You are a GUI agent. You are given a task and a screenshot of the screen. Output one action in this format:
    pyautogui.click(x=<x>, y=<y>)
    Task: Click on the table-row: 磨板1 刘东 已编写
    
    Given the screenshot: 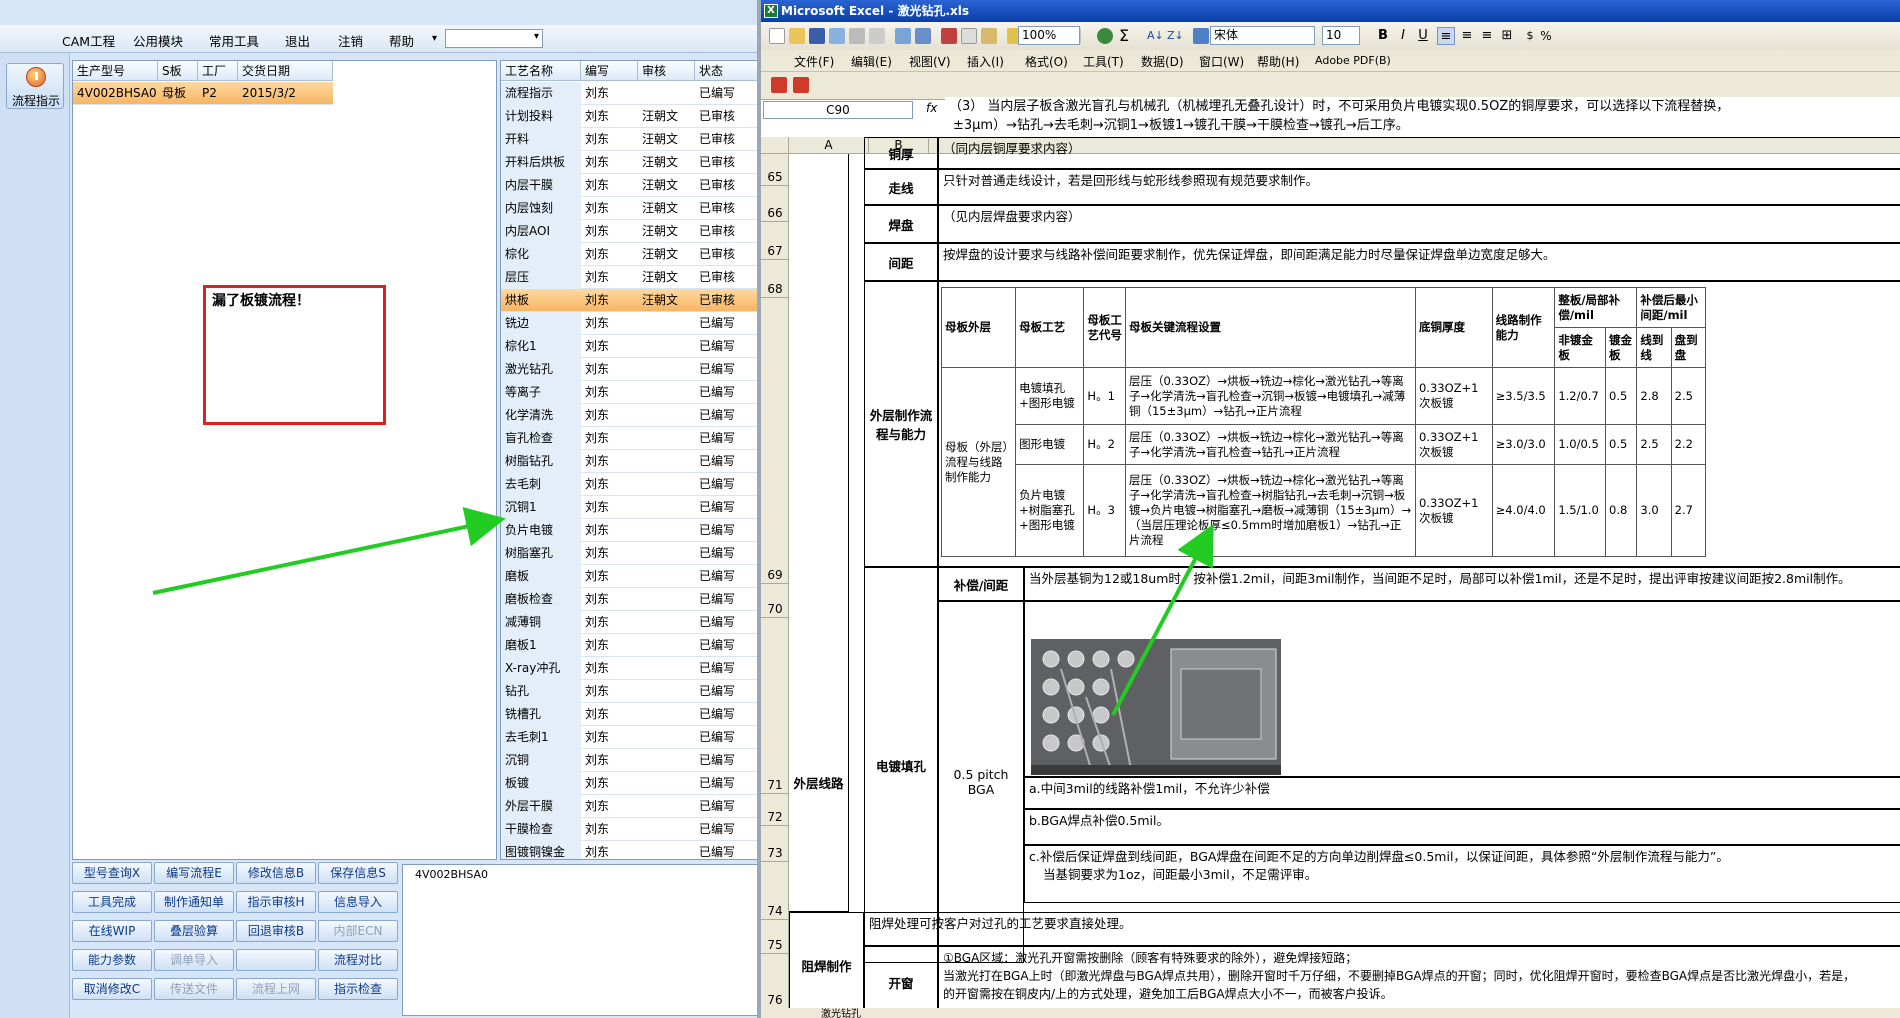 What is the action you would take?
    pyautogui.click(x=629, y=645)
    